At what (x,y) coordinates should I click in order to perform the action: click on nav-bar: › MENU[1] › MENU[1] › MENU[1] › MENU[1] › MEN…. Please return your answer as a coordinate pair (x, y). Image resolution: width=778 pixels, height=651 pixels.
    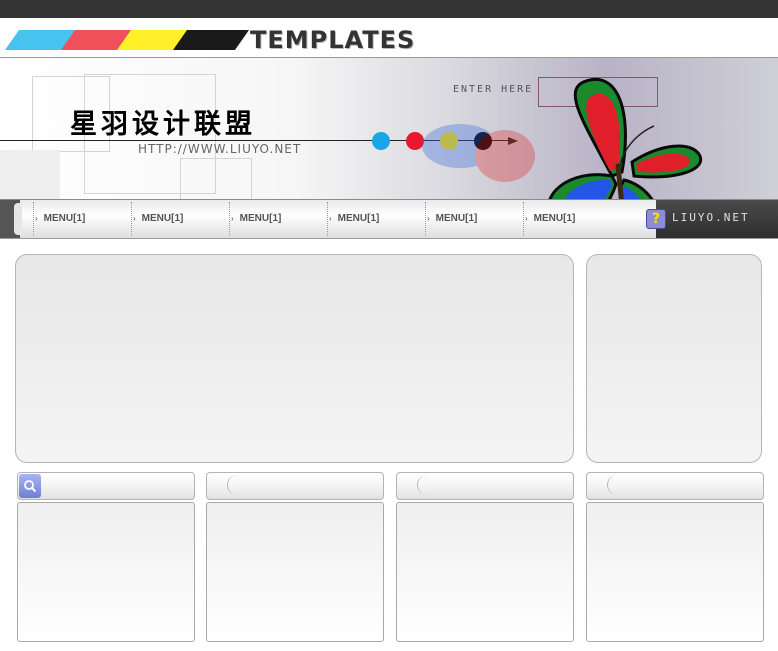
    Looking at the image, I should click on (389, 219).